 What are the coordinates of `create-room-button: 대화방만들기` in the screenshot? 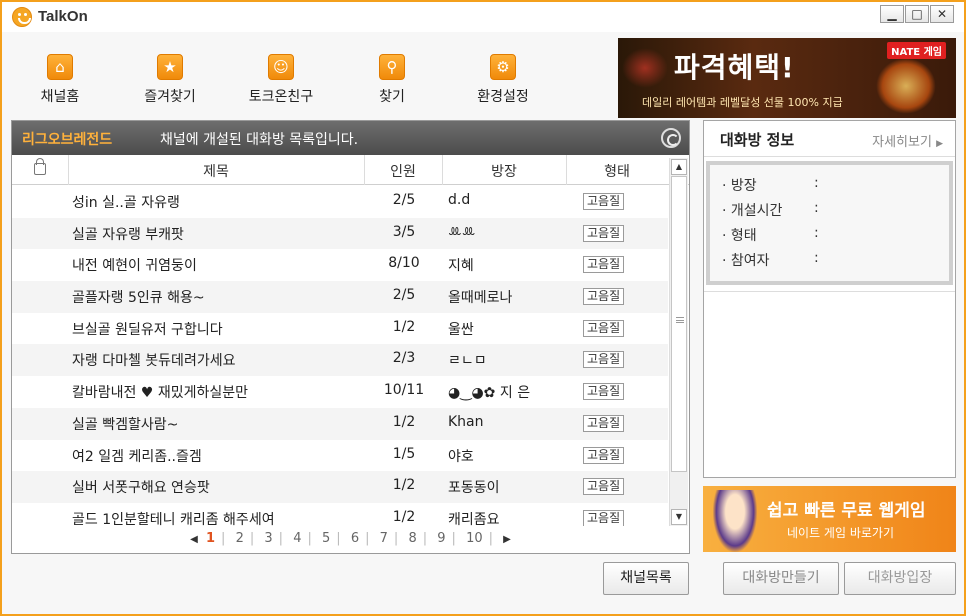 It's located at (781, 578).